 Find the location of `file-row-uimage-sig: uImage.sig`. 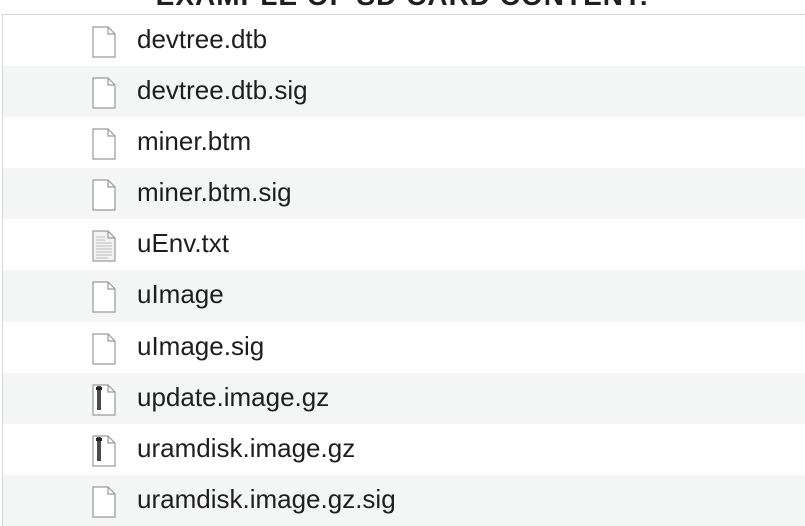

file-row-uimage-sig: uImage.sig is located at coordinates (404, 347).